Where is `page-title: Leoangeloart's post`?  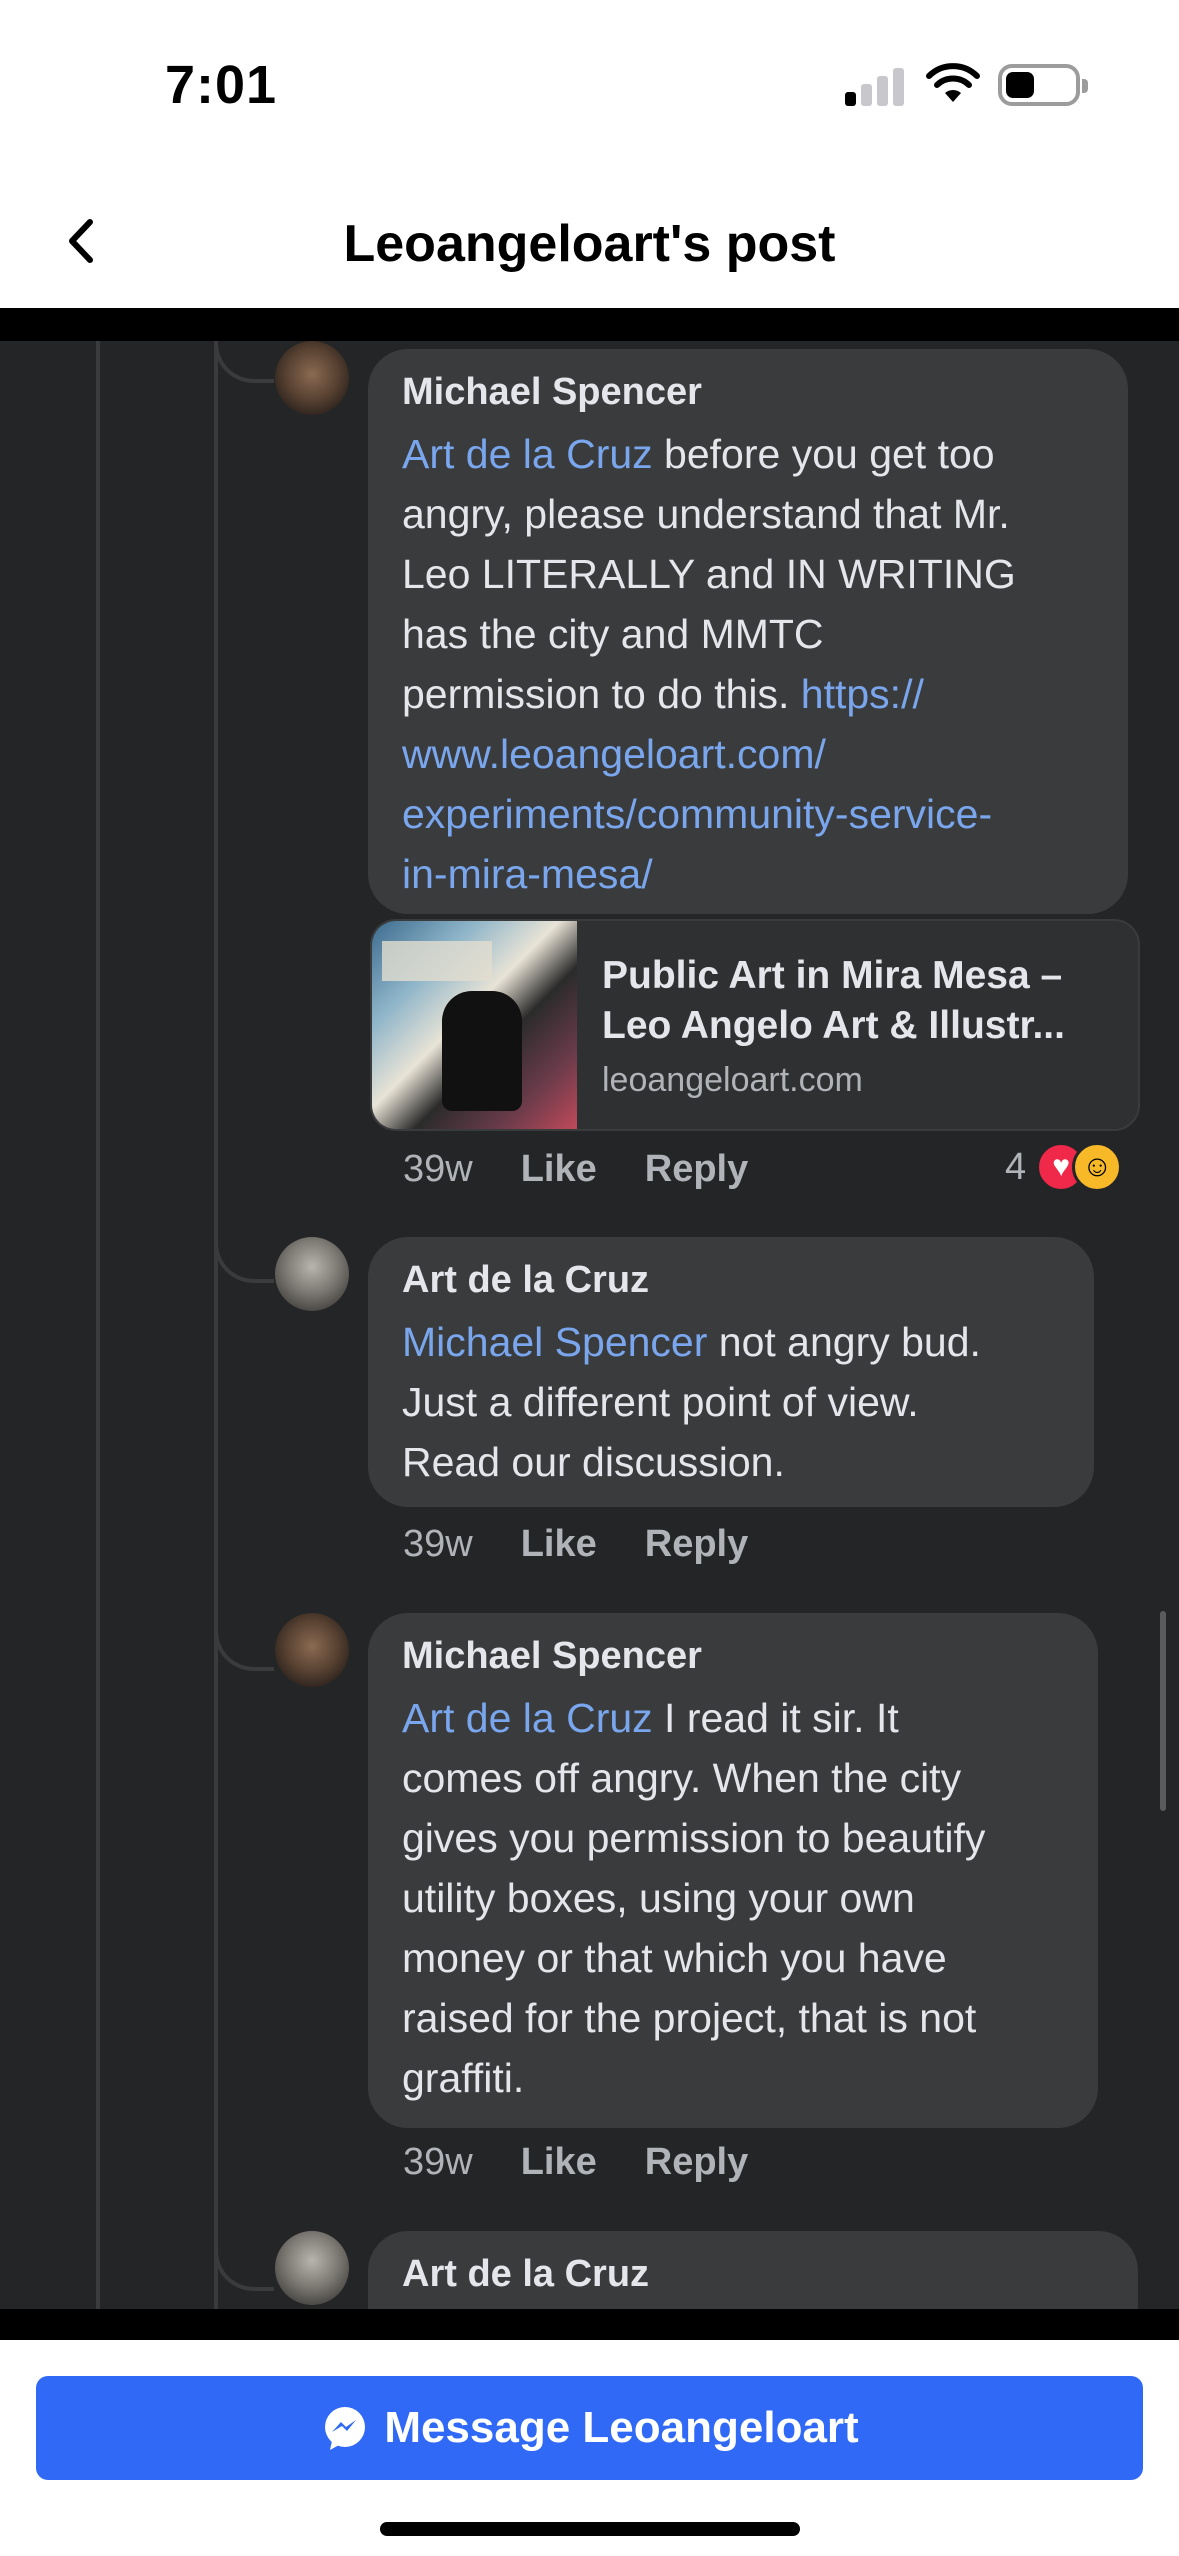
page-title: Leoangeloart's post is located at coordinates (589, 244).